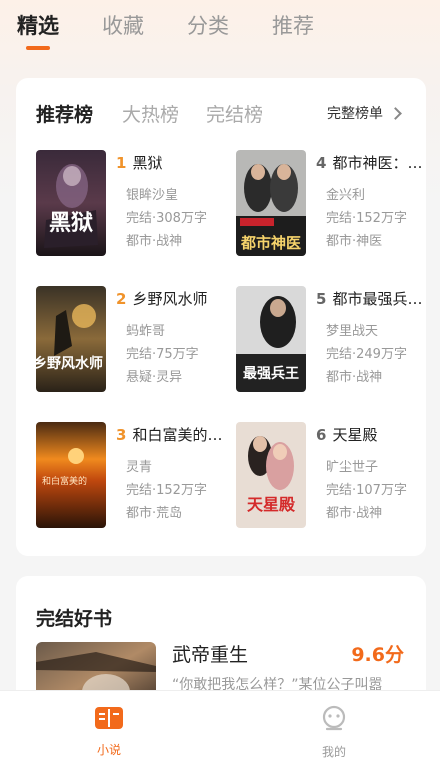 This screenshot has height=770, width=440. I want to click on rank-book: 和白富美的 3 和白富美的… 灵青 完结·152万字 都市·荒岛, so click(131, 475).